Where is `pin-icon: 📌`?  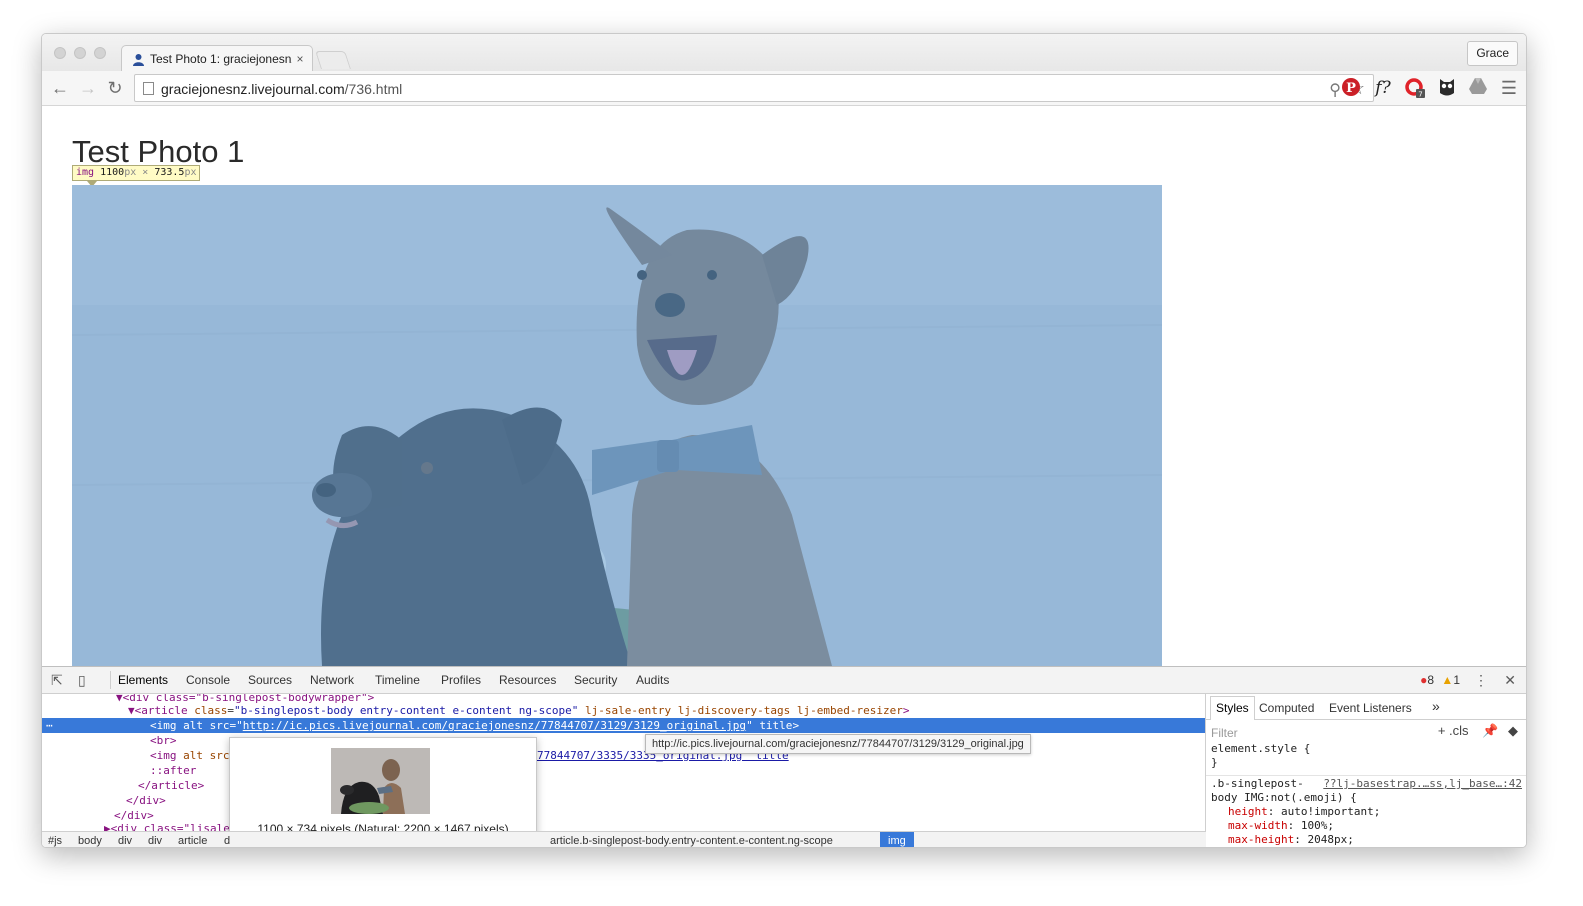 pin-icon: 📌 is located at coordinates (1490, 730).